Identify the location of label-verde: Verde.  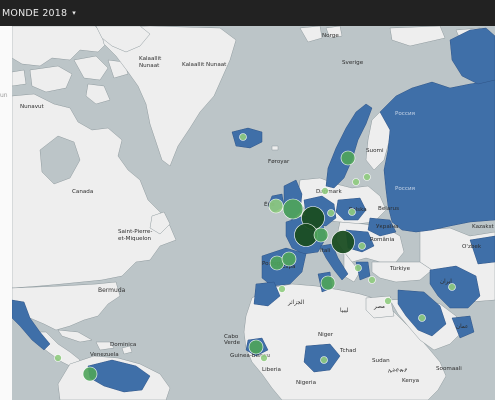
(232, 343).